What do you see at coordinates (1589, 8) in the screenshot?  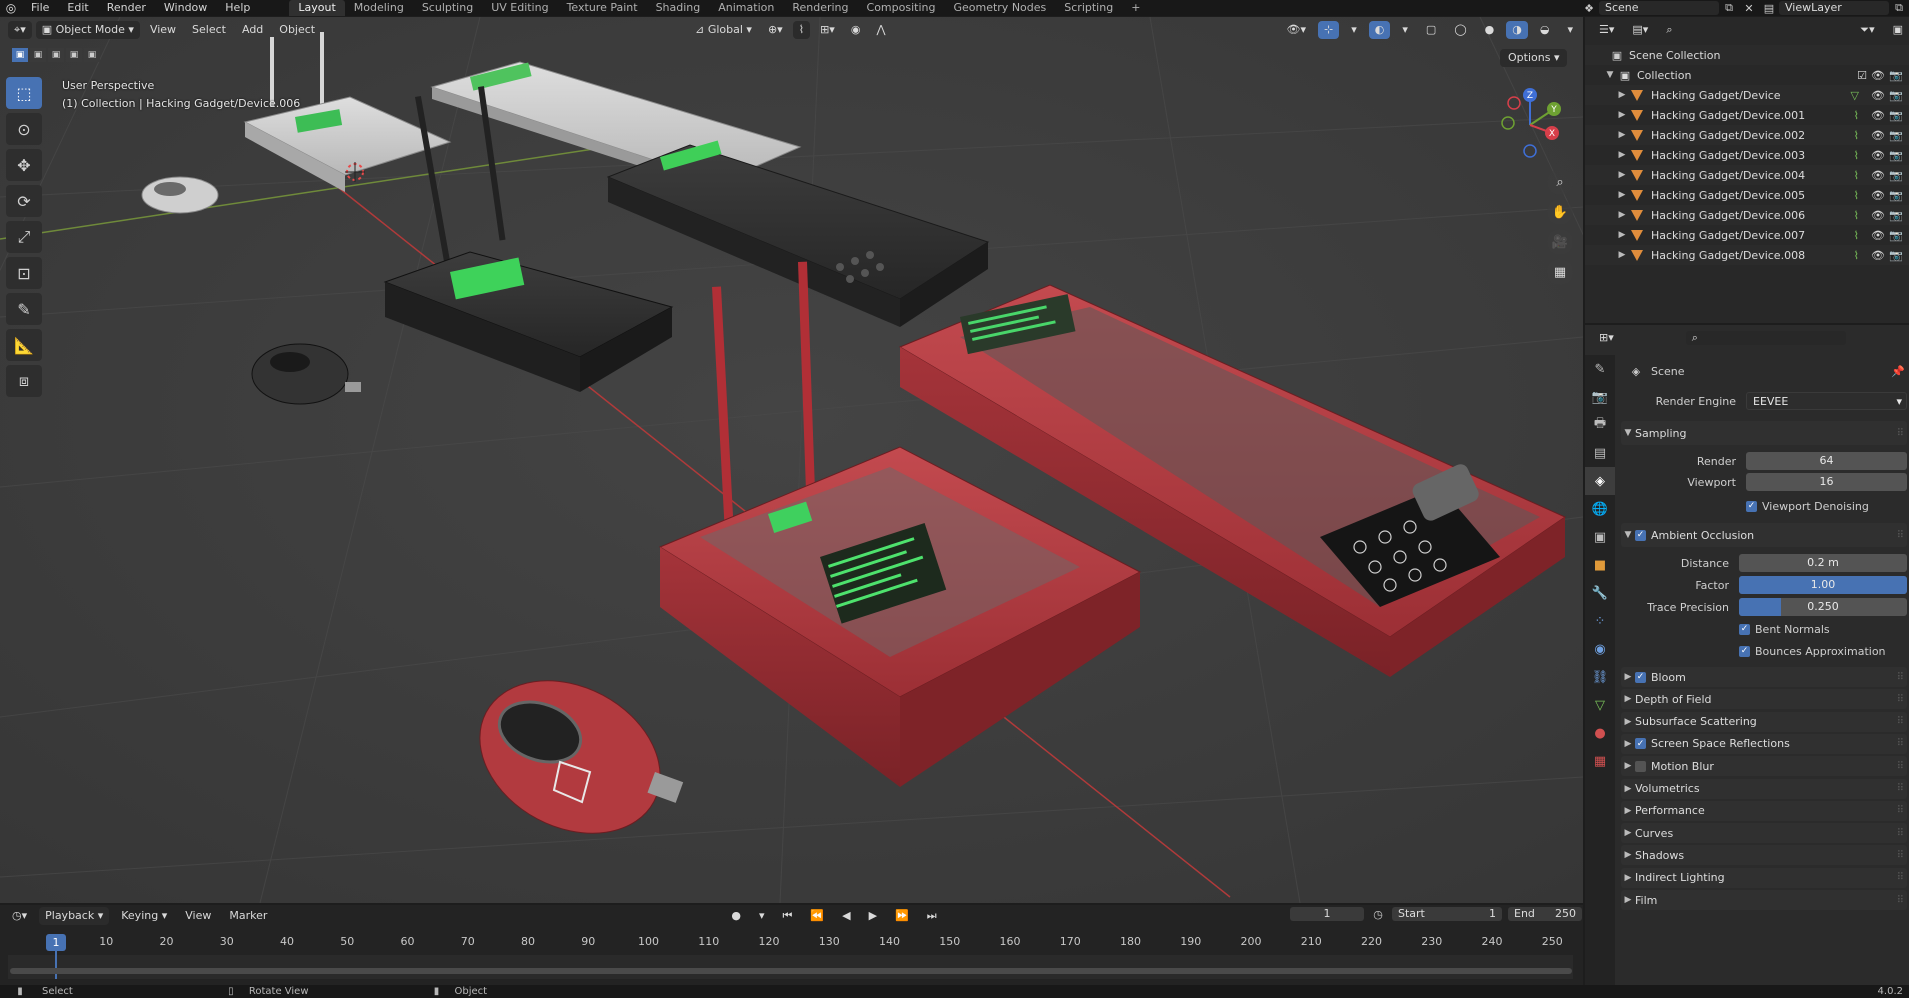 I see `scene-icon: ❖` at bounding box center [1589, 8].